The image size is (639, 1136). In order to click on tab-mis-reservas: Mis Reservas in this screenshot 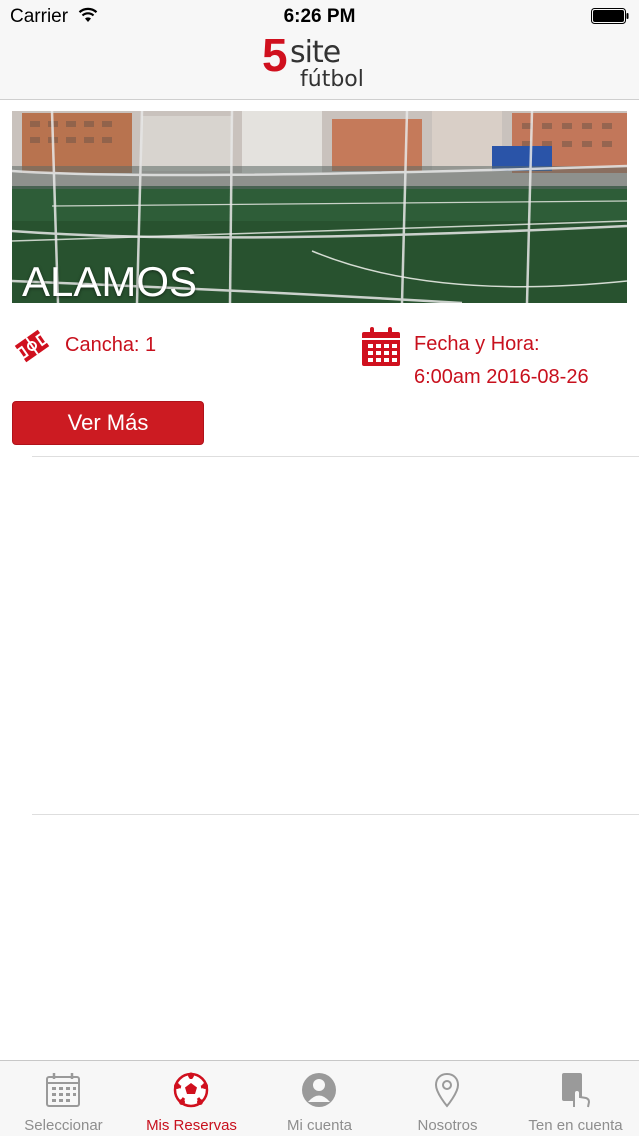, I will do `click(191, 1098)`.